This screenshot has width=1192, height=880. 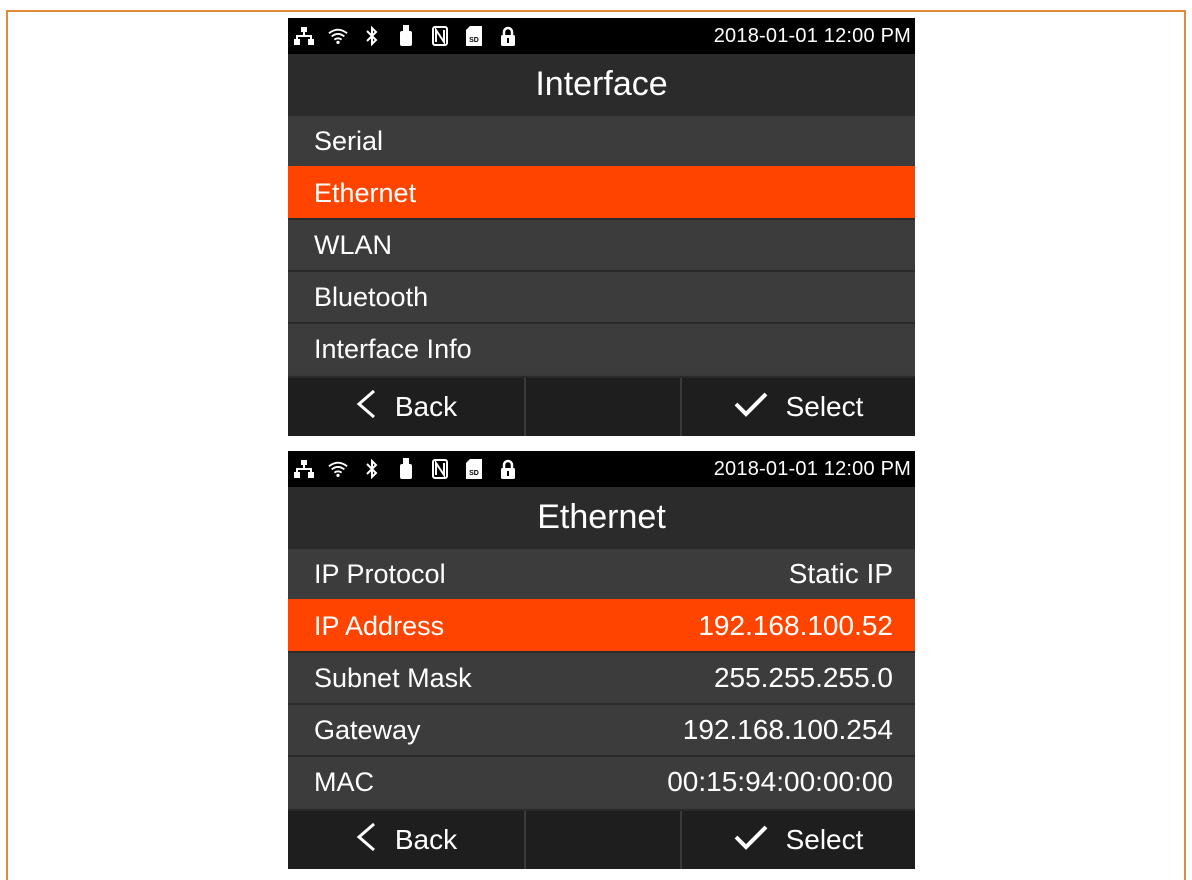 What do you see at coordinates (780, 781) in the screenshot?
I see `setting-value: 00:15:94:00:00:00` at bounding box center [780, 781].